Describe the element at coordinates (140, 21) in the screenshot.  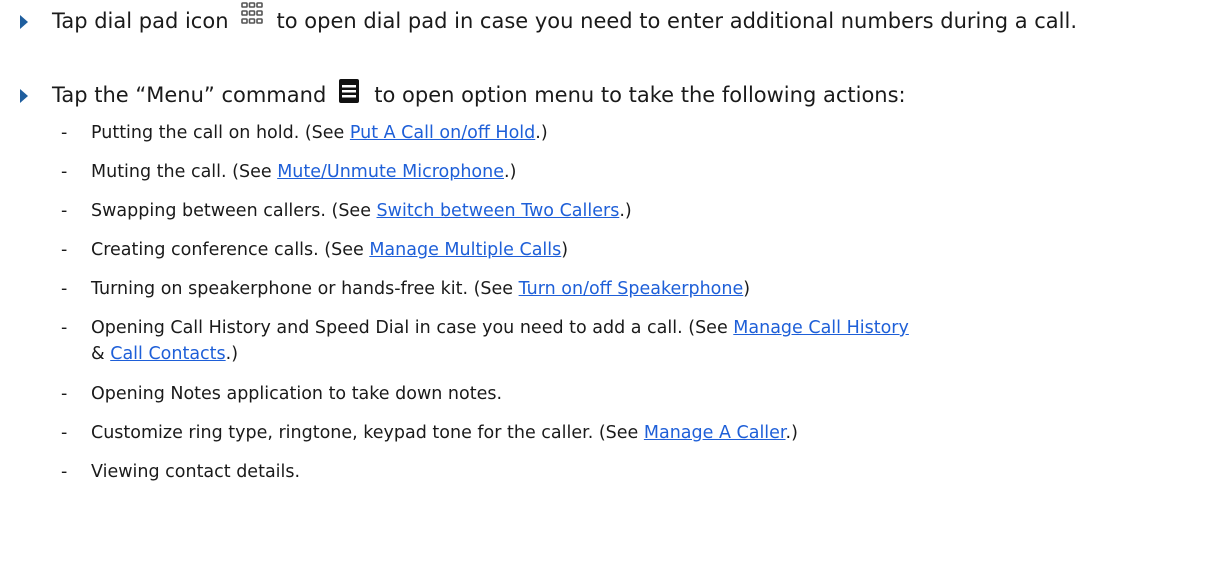
I see `bullet-text-before: Tap dial pad icon` at that location.